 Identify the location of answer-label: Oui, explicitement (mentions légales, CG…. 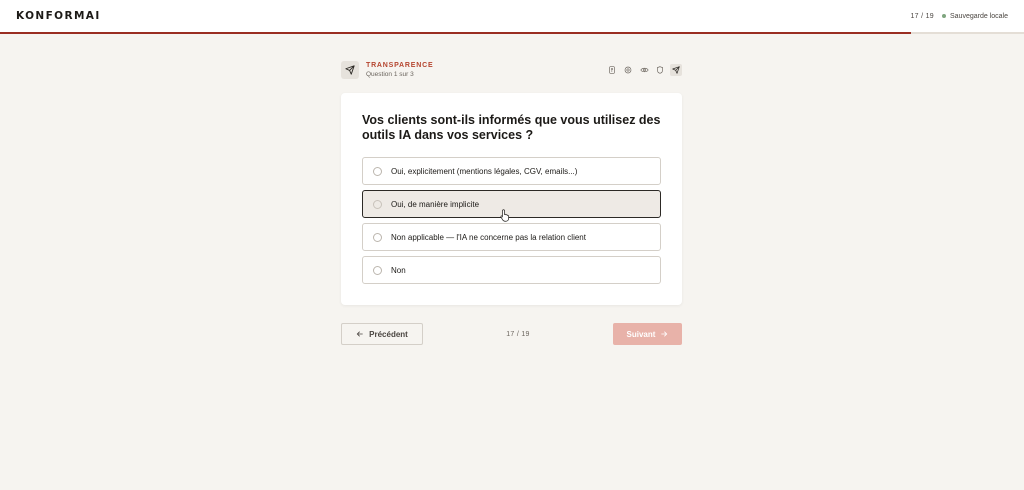
(484, 171).